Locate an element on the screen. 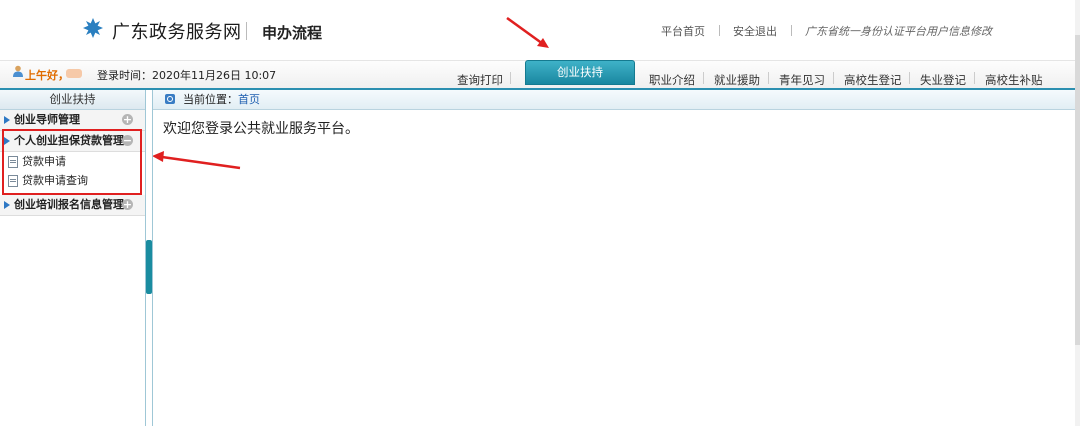  sidebar-group-mentor: 创业导师管理 + is located at coordinates (72, 120).